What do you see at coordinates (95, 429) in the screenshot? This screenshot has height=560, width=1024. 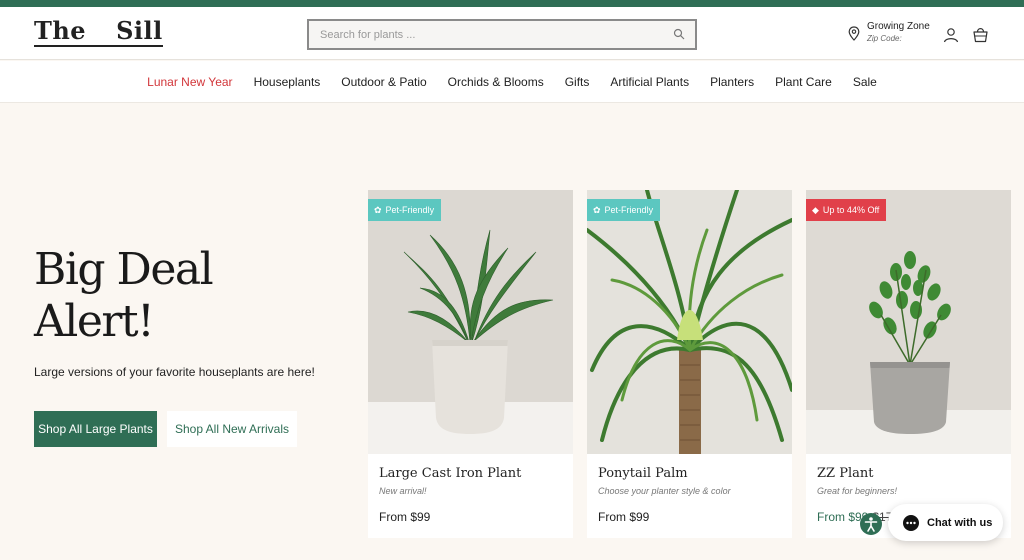 I see `shop-large-plants-button: Shop All Large Plants` at bounding box center [95, 429].